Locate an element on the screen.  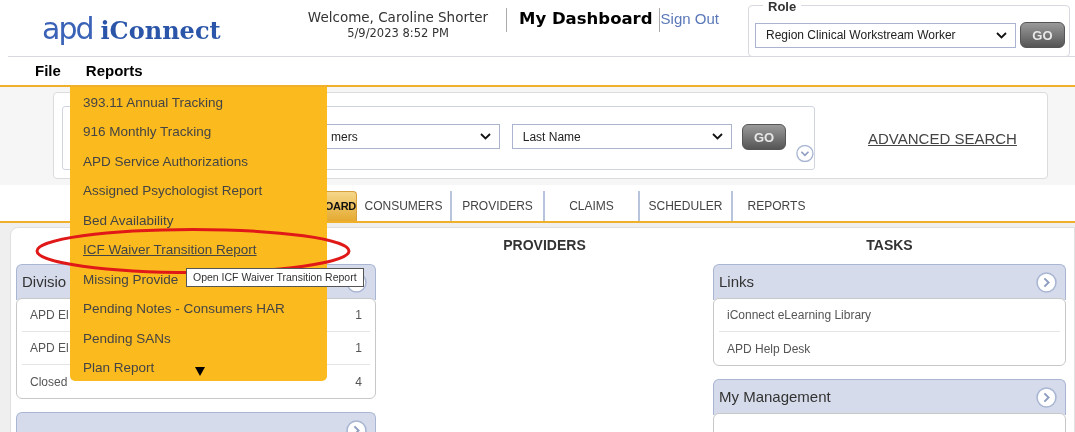
page-title: My Dashboard is located at coordinates (579, 20).